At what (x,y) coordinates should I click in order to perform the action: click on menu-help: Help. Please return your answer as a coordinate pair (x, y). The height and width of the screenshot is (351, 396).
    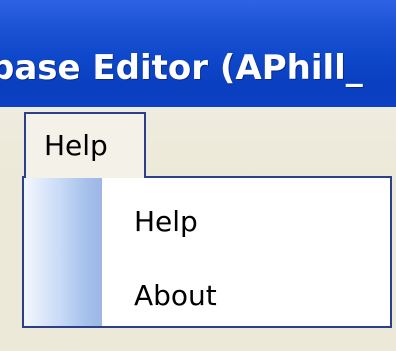
    Looking at the image, I should click on (85, 145).